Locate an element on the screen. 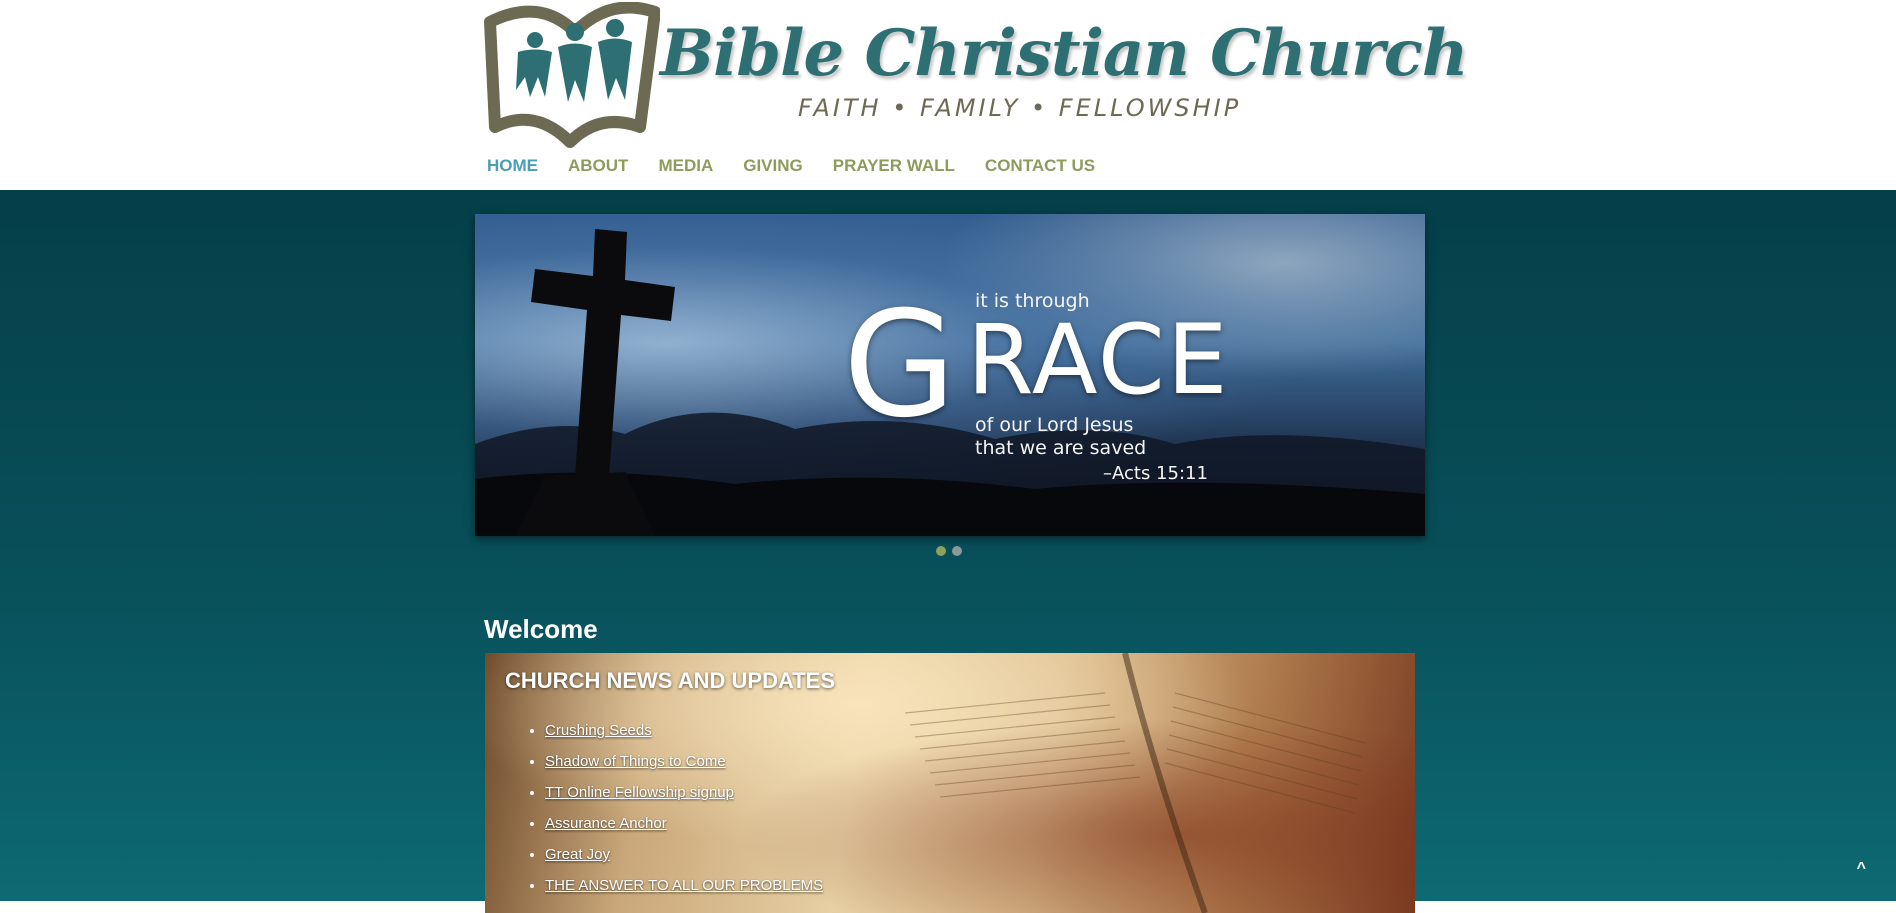  banner-line-3: that we are saved is located at coordinates (1061, 448).